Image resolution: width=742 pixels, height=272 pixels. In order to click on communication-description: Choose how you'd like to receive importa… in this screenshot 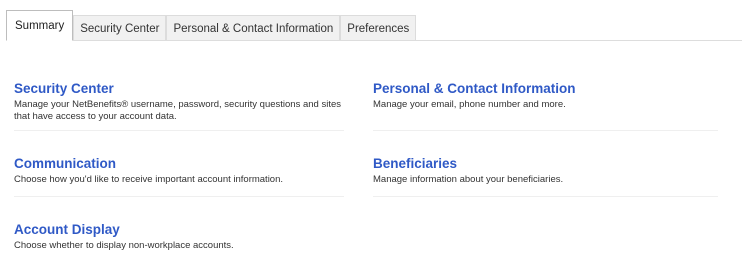, I will do `click(149, 179)`.